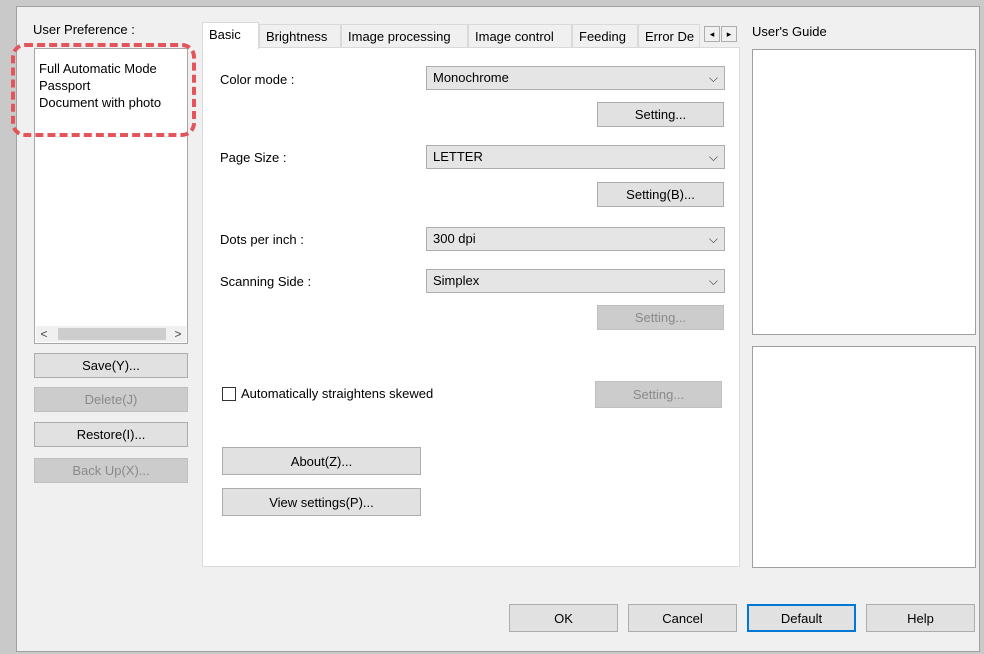 This screenshot has height=654, width=984. I want to click on scanning-side-select: Simplex ⌵, so click(575, 281).